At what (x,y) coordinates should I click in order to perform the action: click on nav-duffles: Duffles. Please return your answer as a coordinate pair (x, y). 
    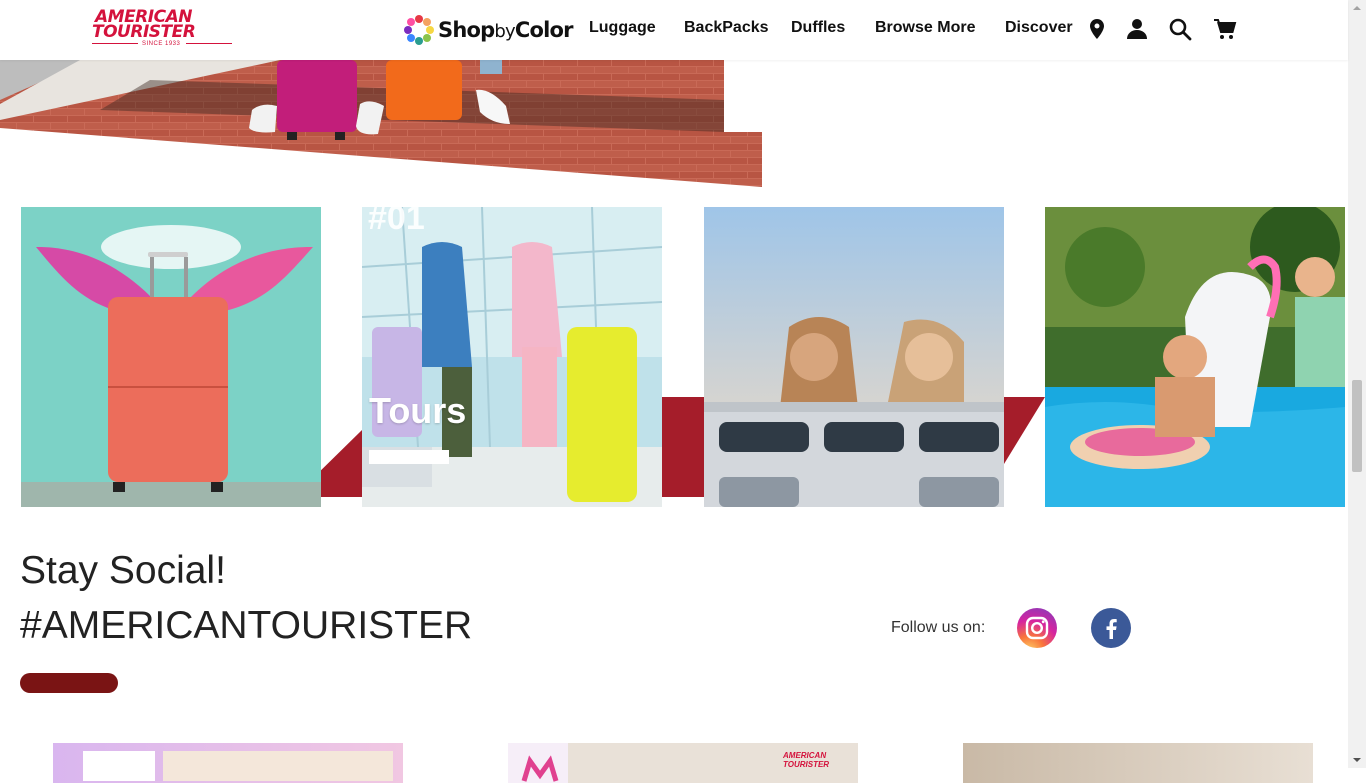
    Looking at the image, I should click on (818, 28).